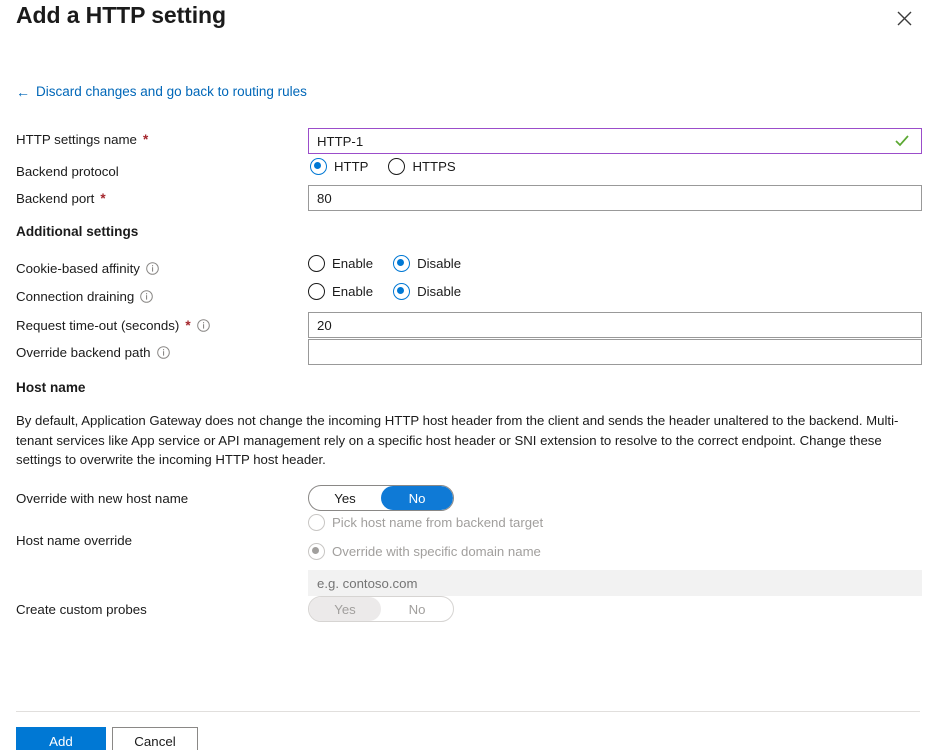  I want to click on page-title: Add a HTTP setting, so click(121, 15).